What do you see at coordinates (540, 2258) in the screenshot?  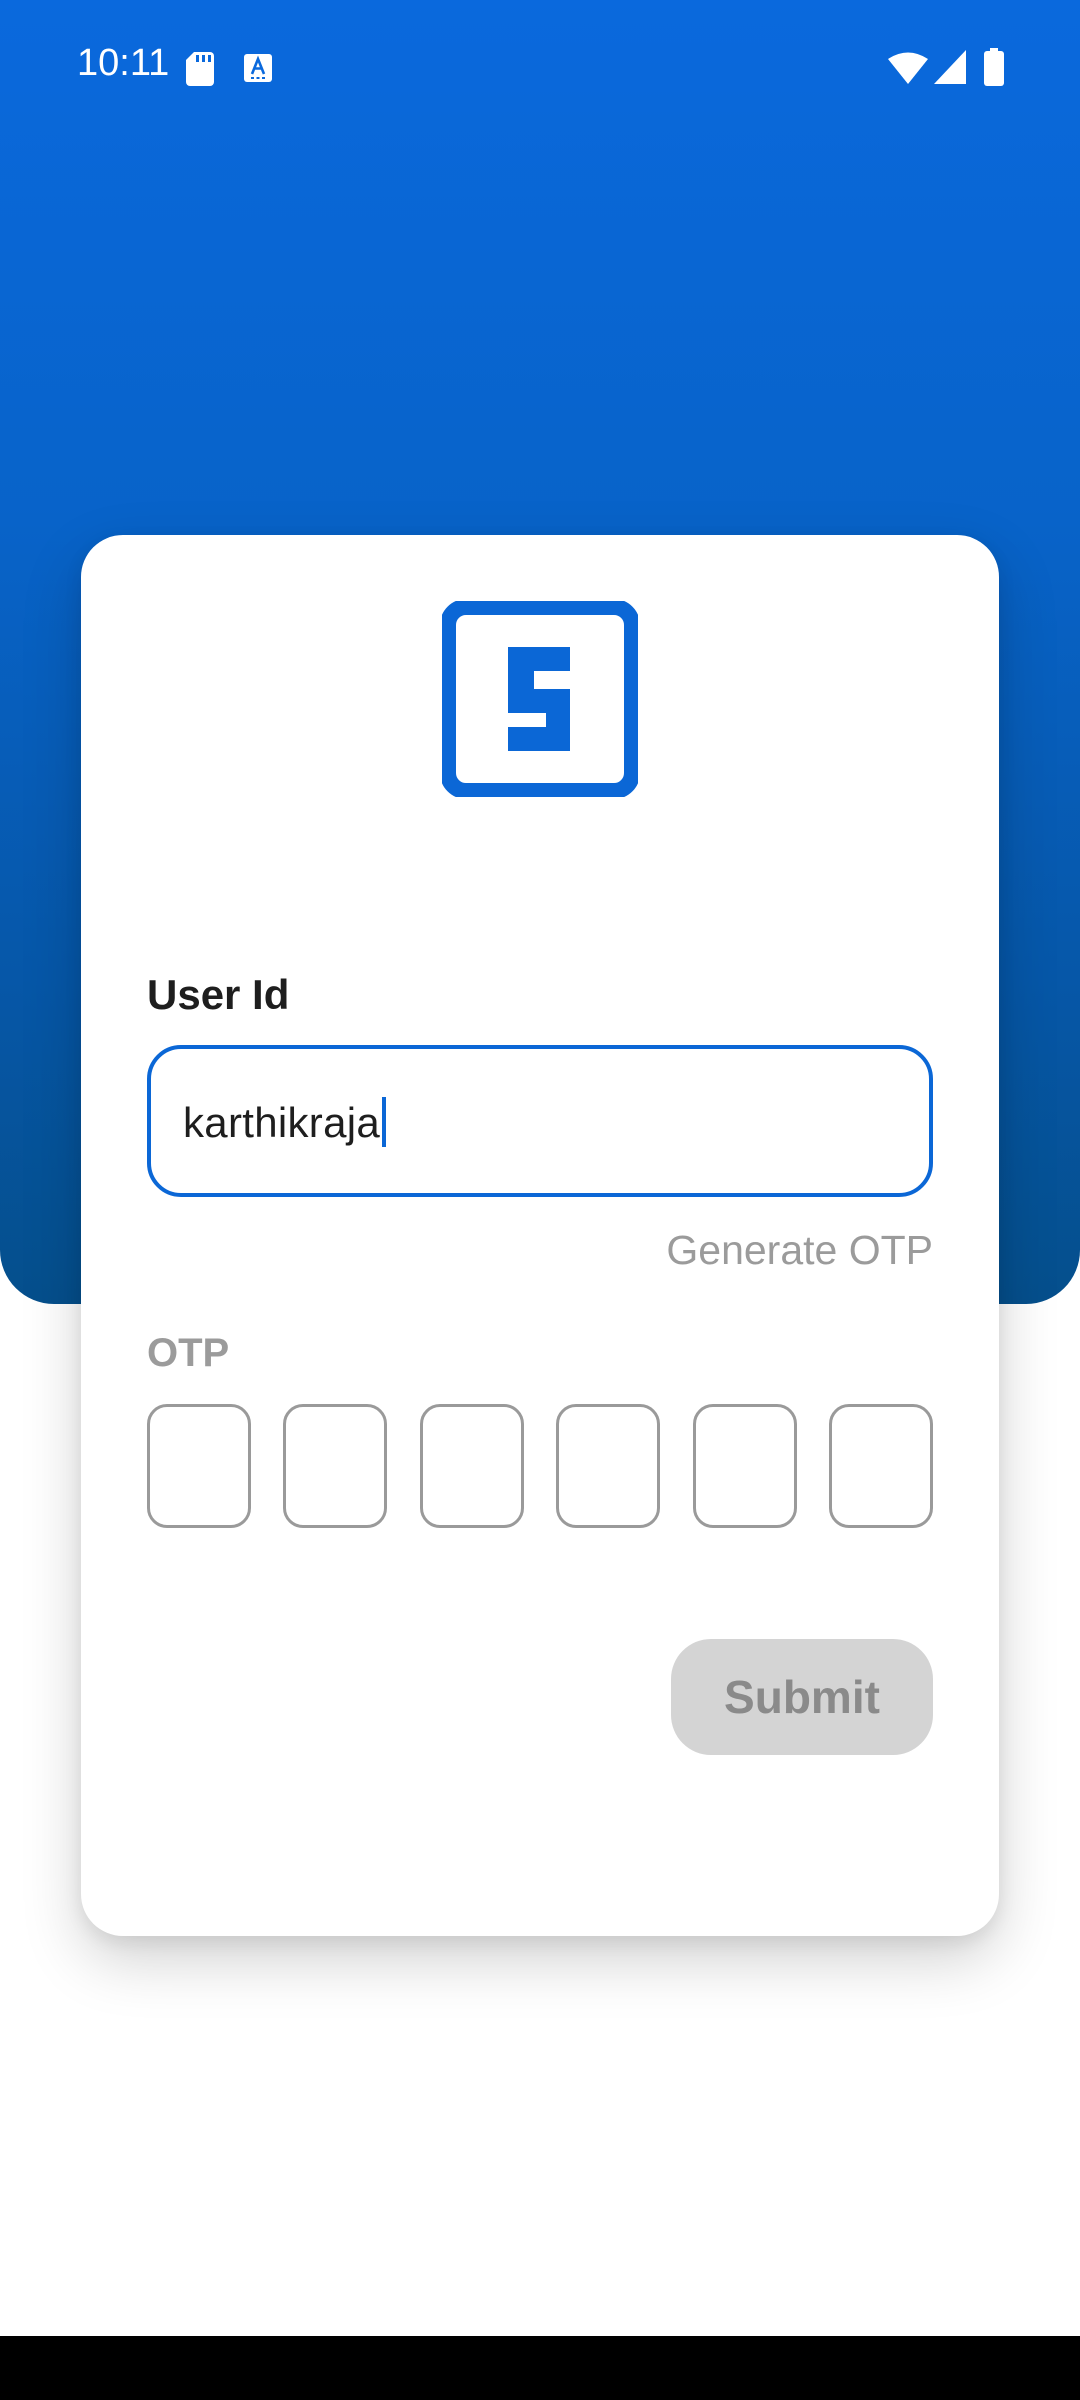 I see `home-gesture-handle` at bounding box center [540, 2258].